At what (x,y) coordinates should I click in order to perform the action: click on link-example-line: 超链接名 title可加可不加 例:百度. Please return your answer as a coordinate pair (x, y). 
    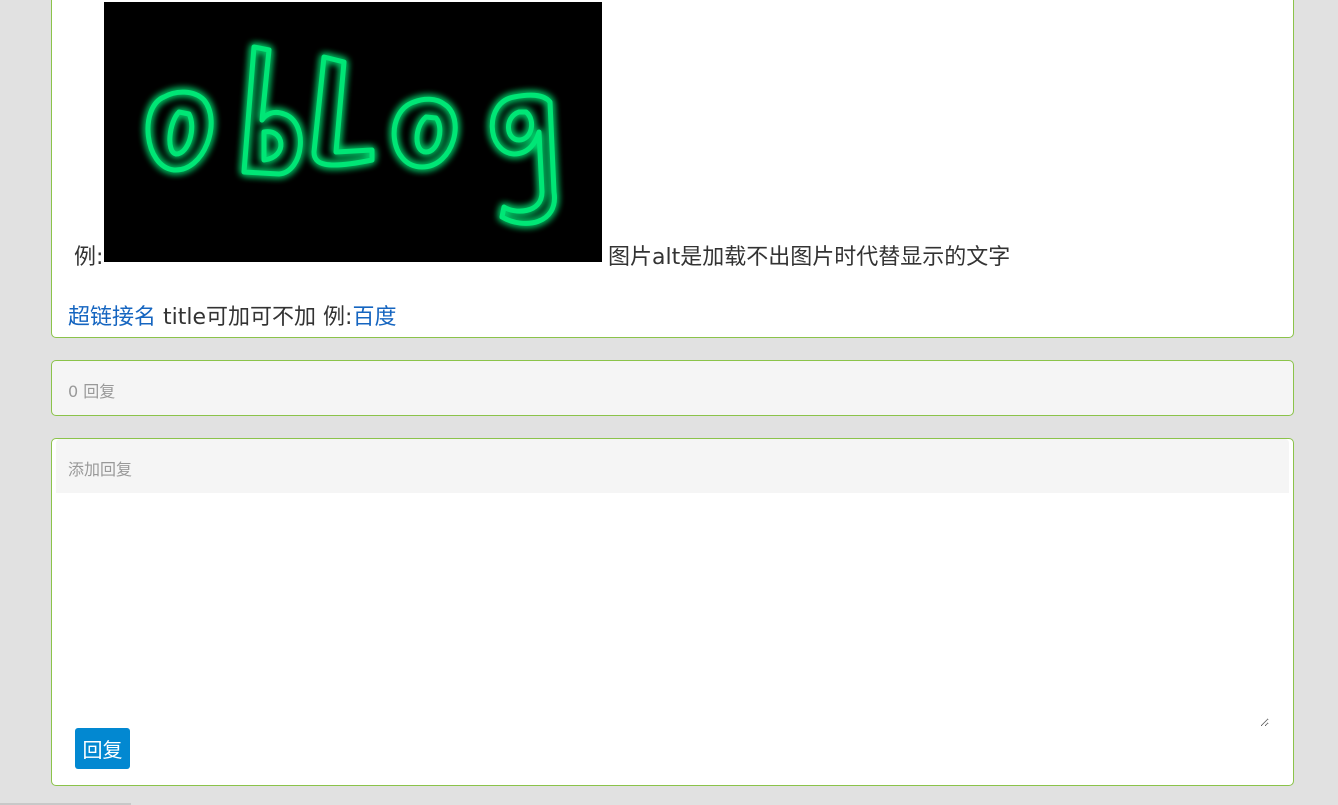
    Looking at the image, I should click on (232, 315).